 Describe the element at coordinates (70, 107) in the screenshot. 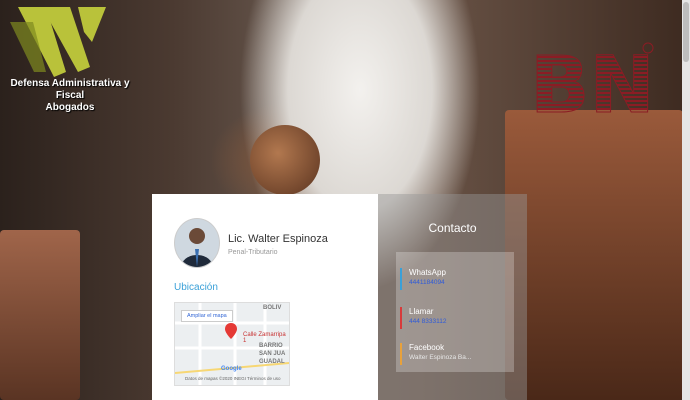

I see `brand-line-2: Abogados` at that location.